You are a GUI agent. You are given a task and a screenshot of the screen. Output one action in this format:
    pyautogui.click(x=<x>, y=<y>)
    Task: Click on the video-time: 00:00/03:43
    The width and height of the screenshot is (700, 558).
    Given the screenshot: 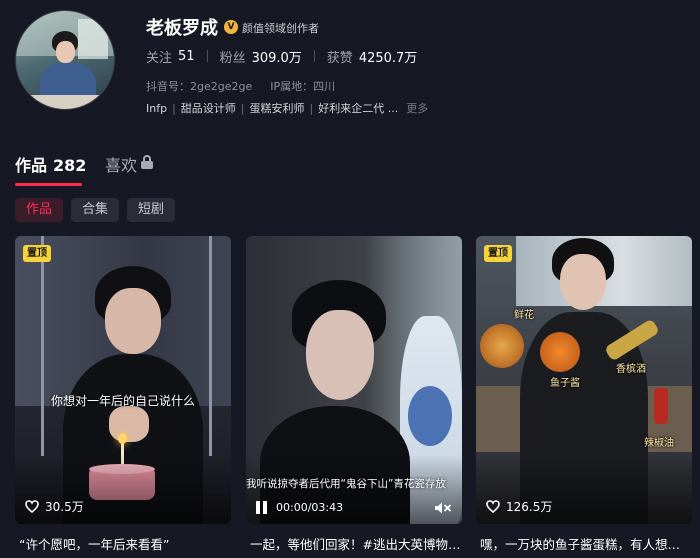 What is the action you would take?
    pyautogui.click(x=310, y=507)
    